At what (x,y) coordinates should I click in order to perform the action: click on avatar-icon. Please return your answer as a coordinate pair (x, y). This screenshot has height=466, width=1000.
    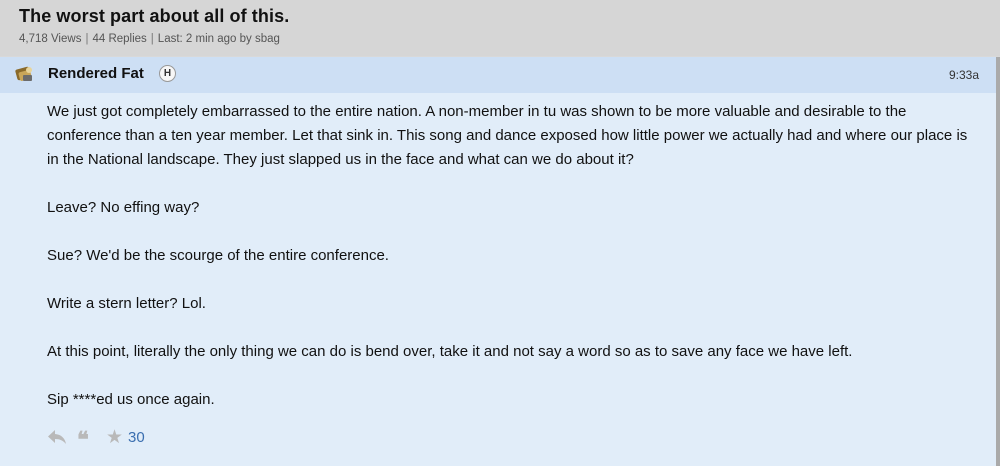
    Looking at the image, I should click on (25, 74).